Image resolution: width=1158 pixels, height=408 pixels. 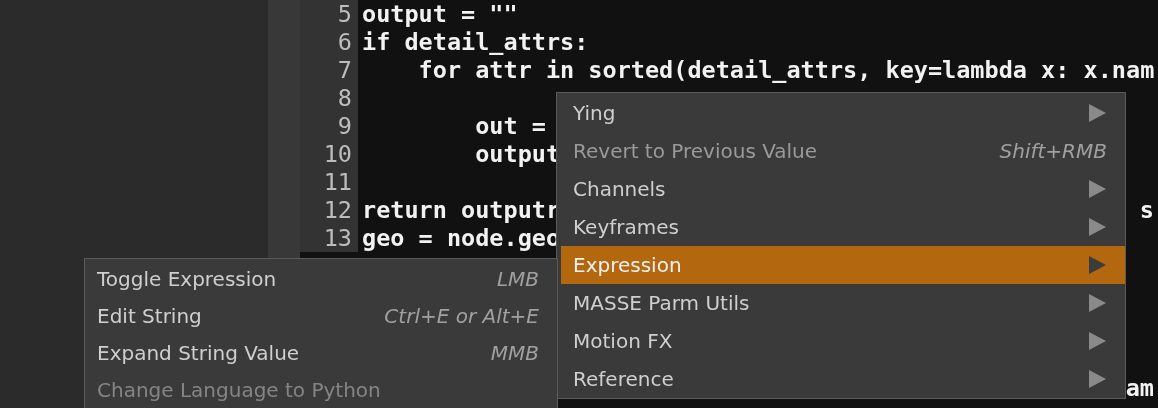 I want to click on line-number: 7, so click(x=344, y=70).